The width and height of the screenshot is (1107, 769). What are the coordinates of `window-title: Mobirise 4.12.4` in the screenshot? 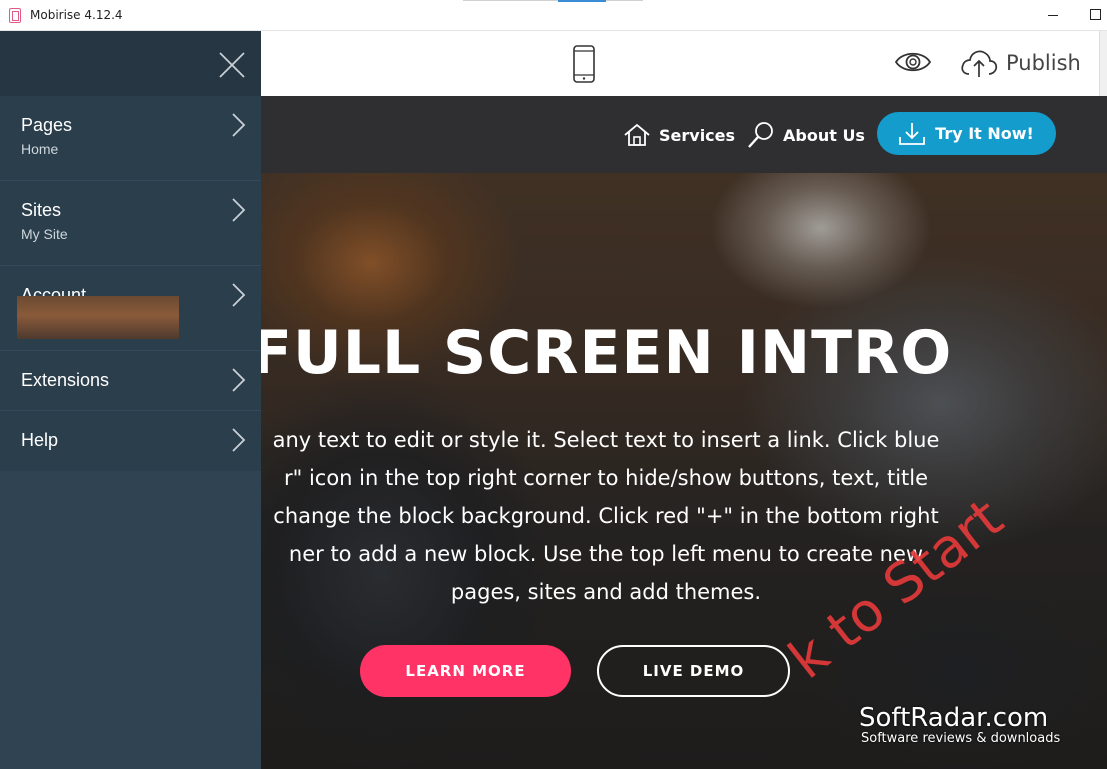 It's located at (76, 15).